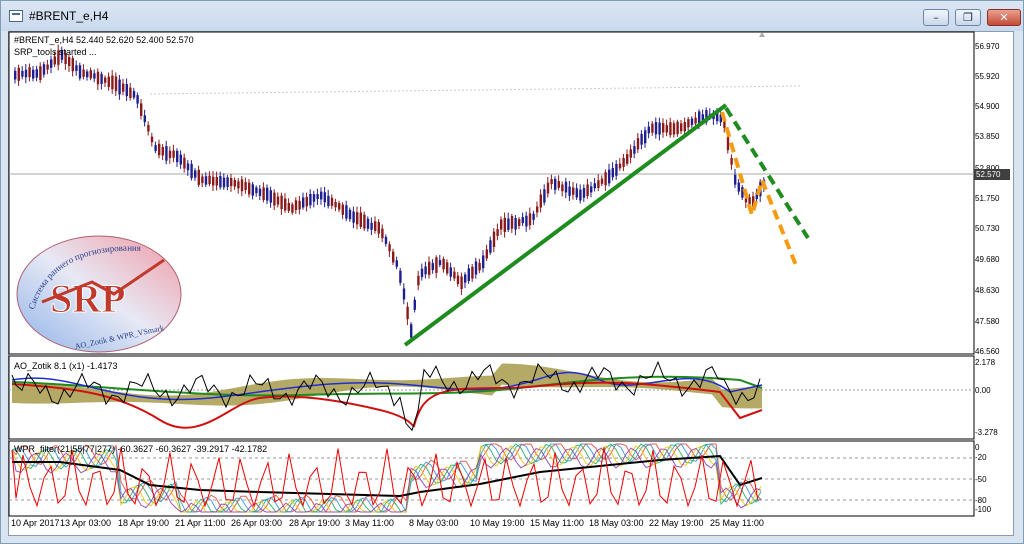  I want to click on price-axis-label: 53.850, so click(987, 136).